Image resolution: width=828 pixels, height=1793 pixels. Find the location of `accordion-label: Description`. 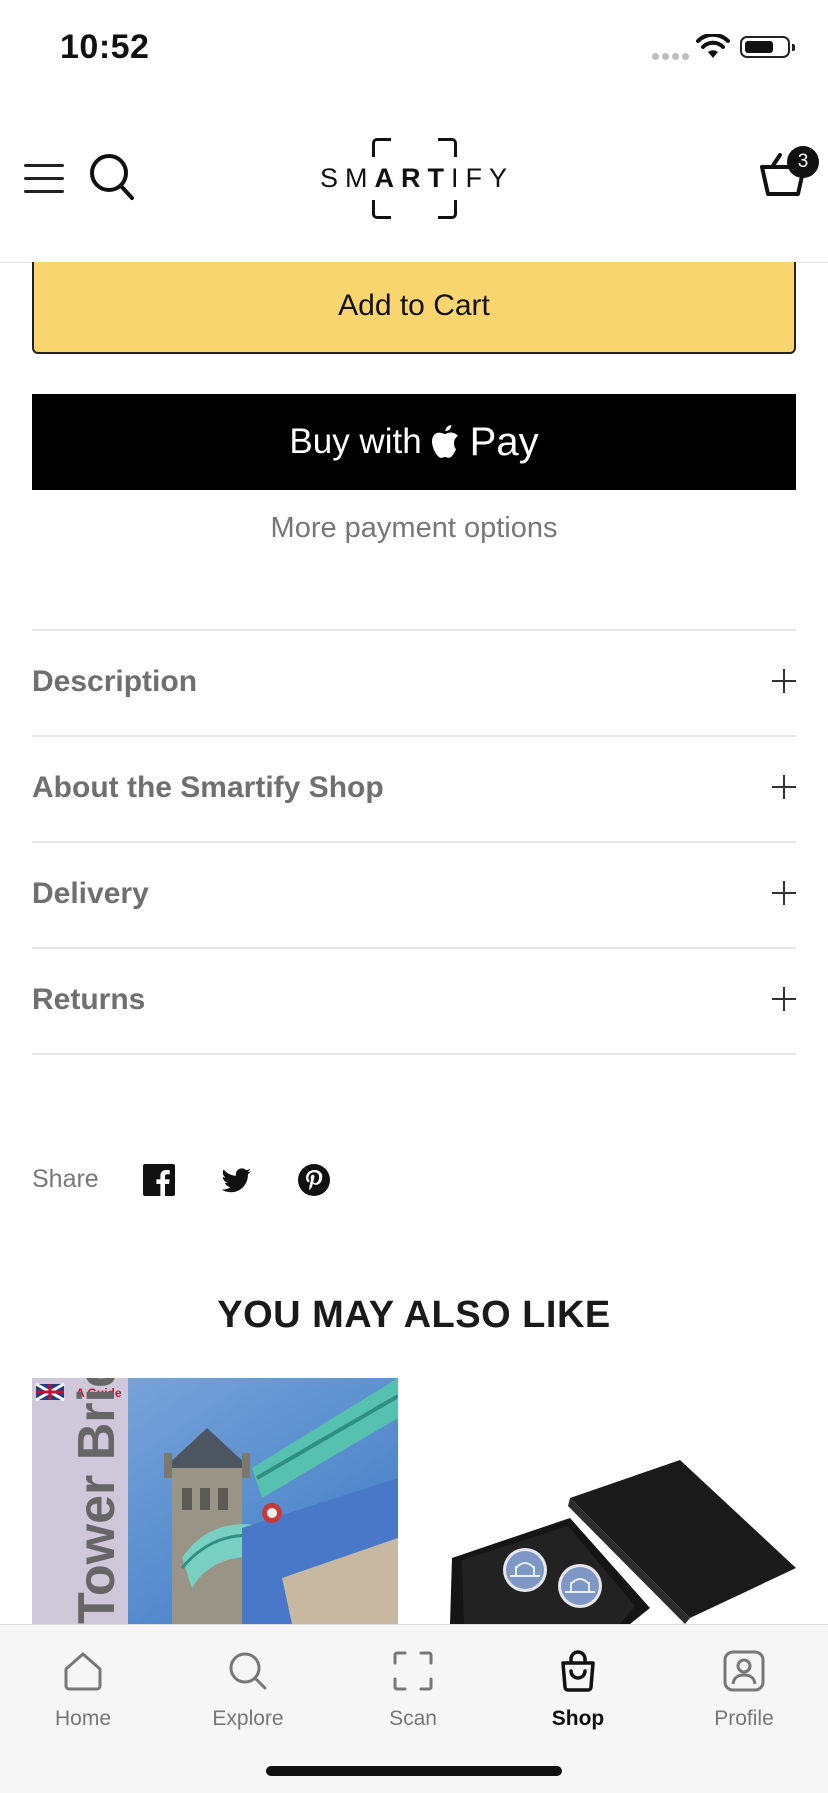

accordion-label: Description is located at coordinates (115, 681).